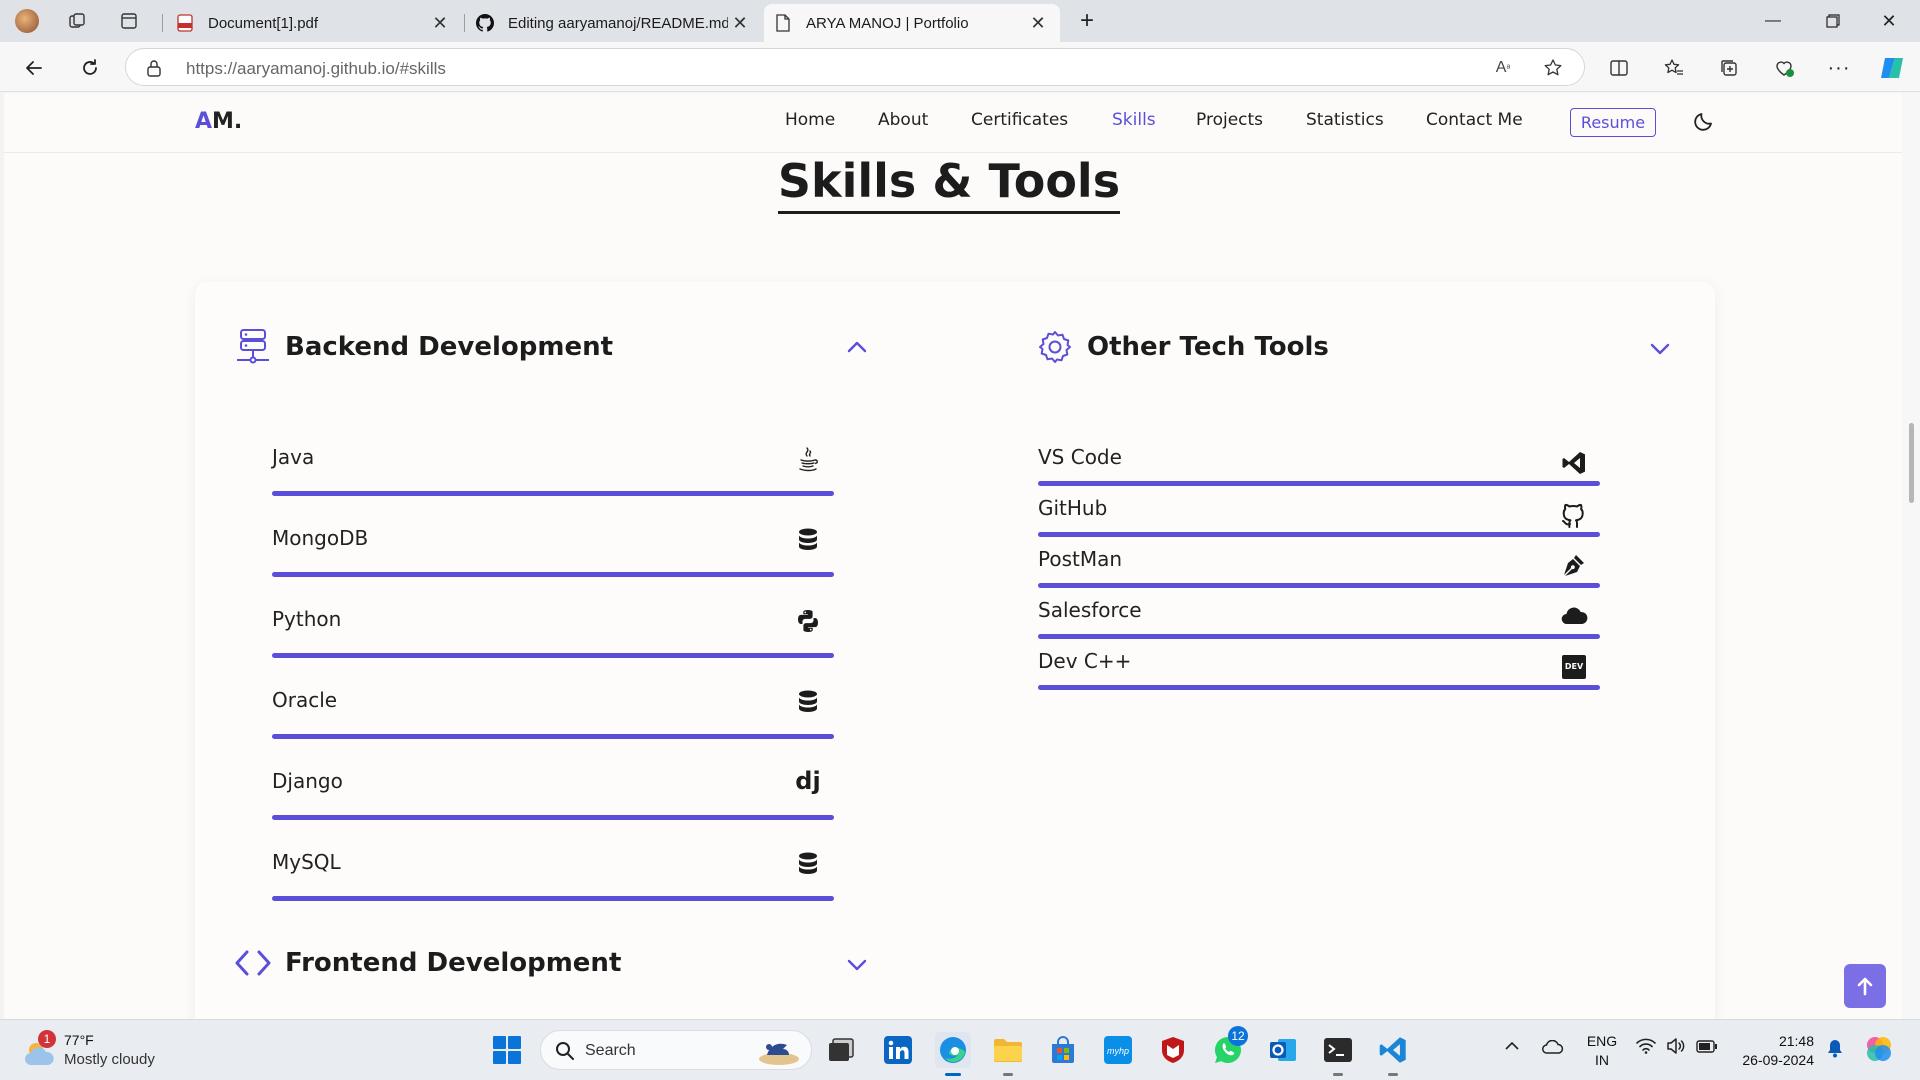  I want to click on favorites-icon, so click(1674, 68).